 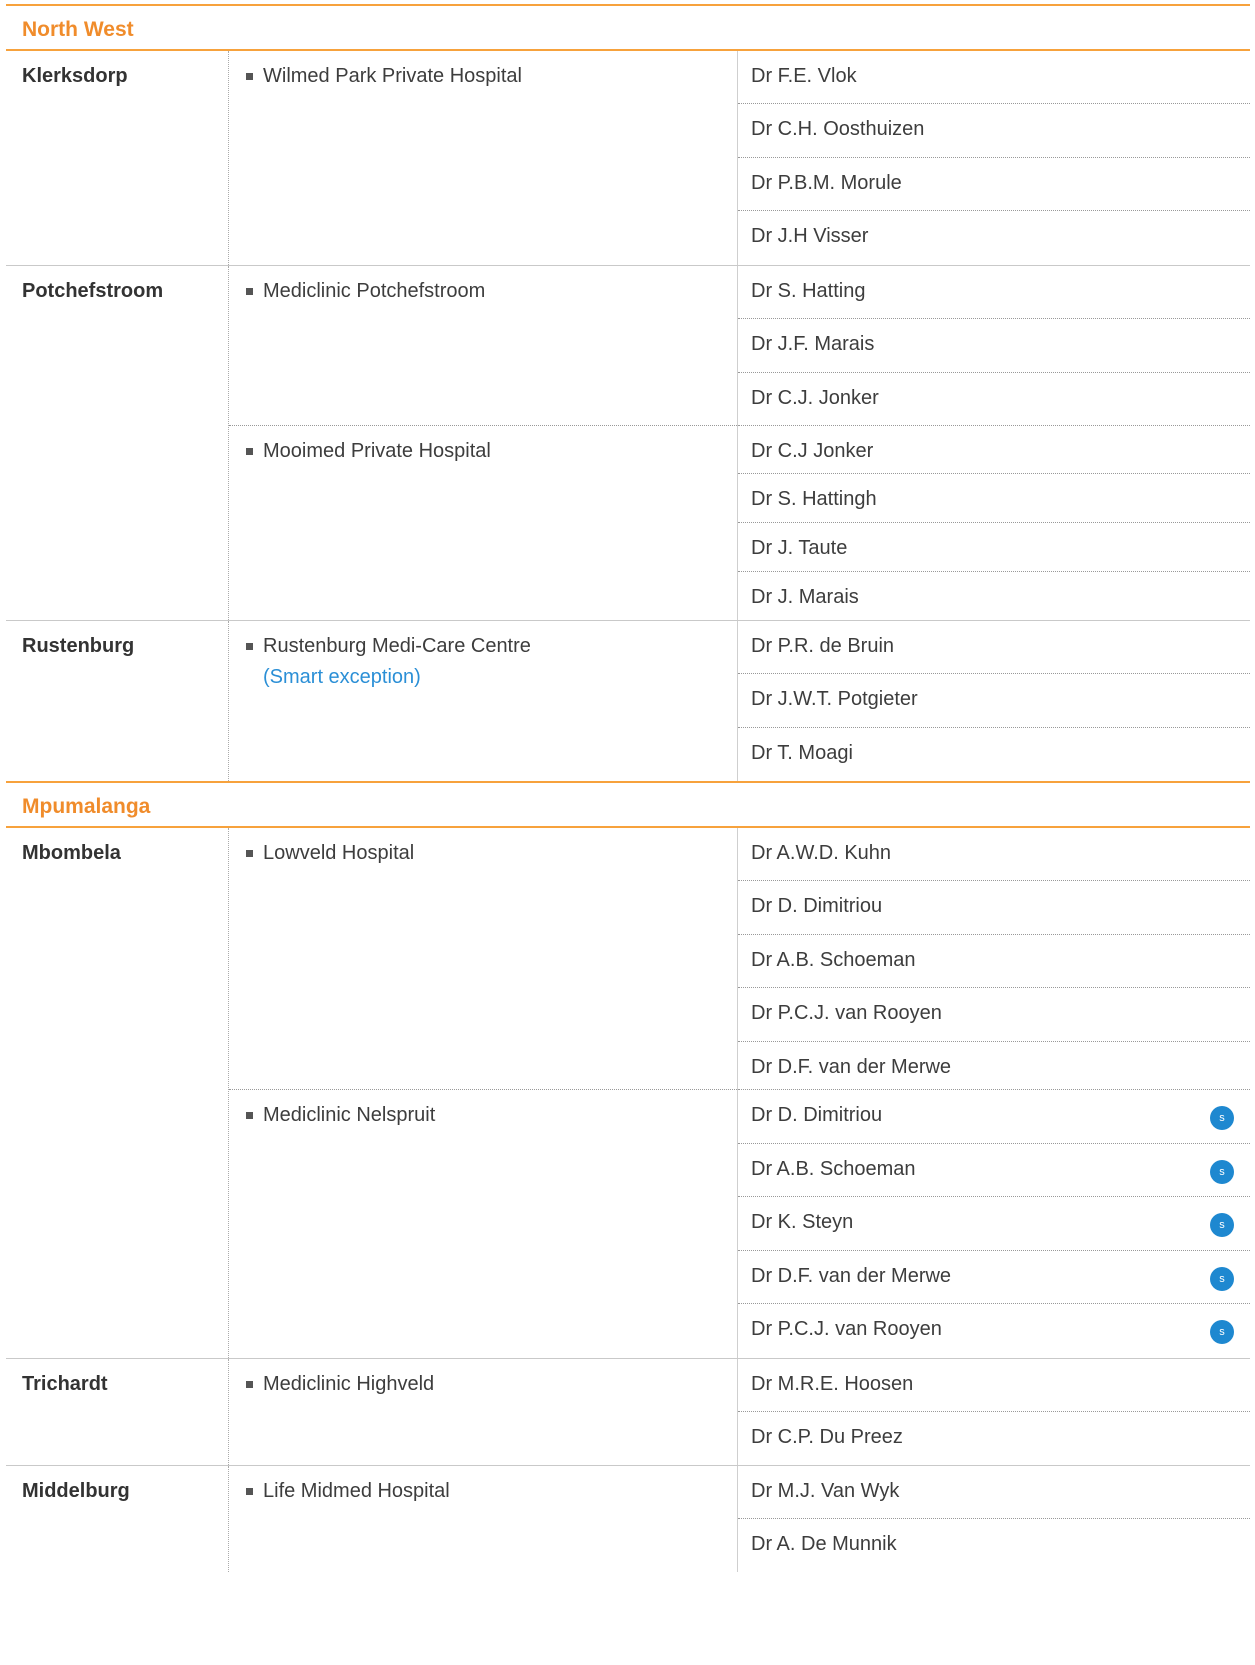 I want to click on doctor-entry: Dr A.B. Schoeman s, so click(x=994, y=1170).